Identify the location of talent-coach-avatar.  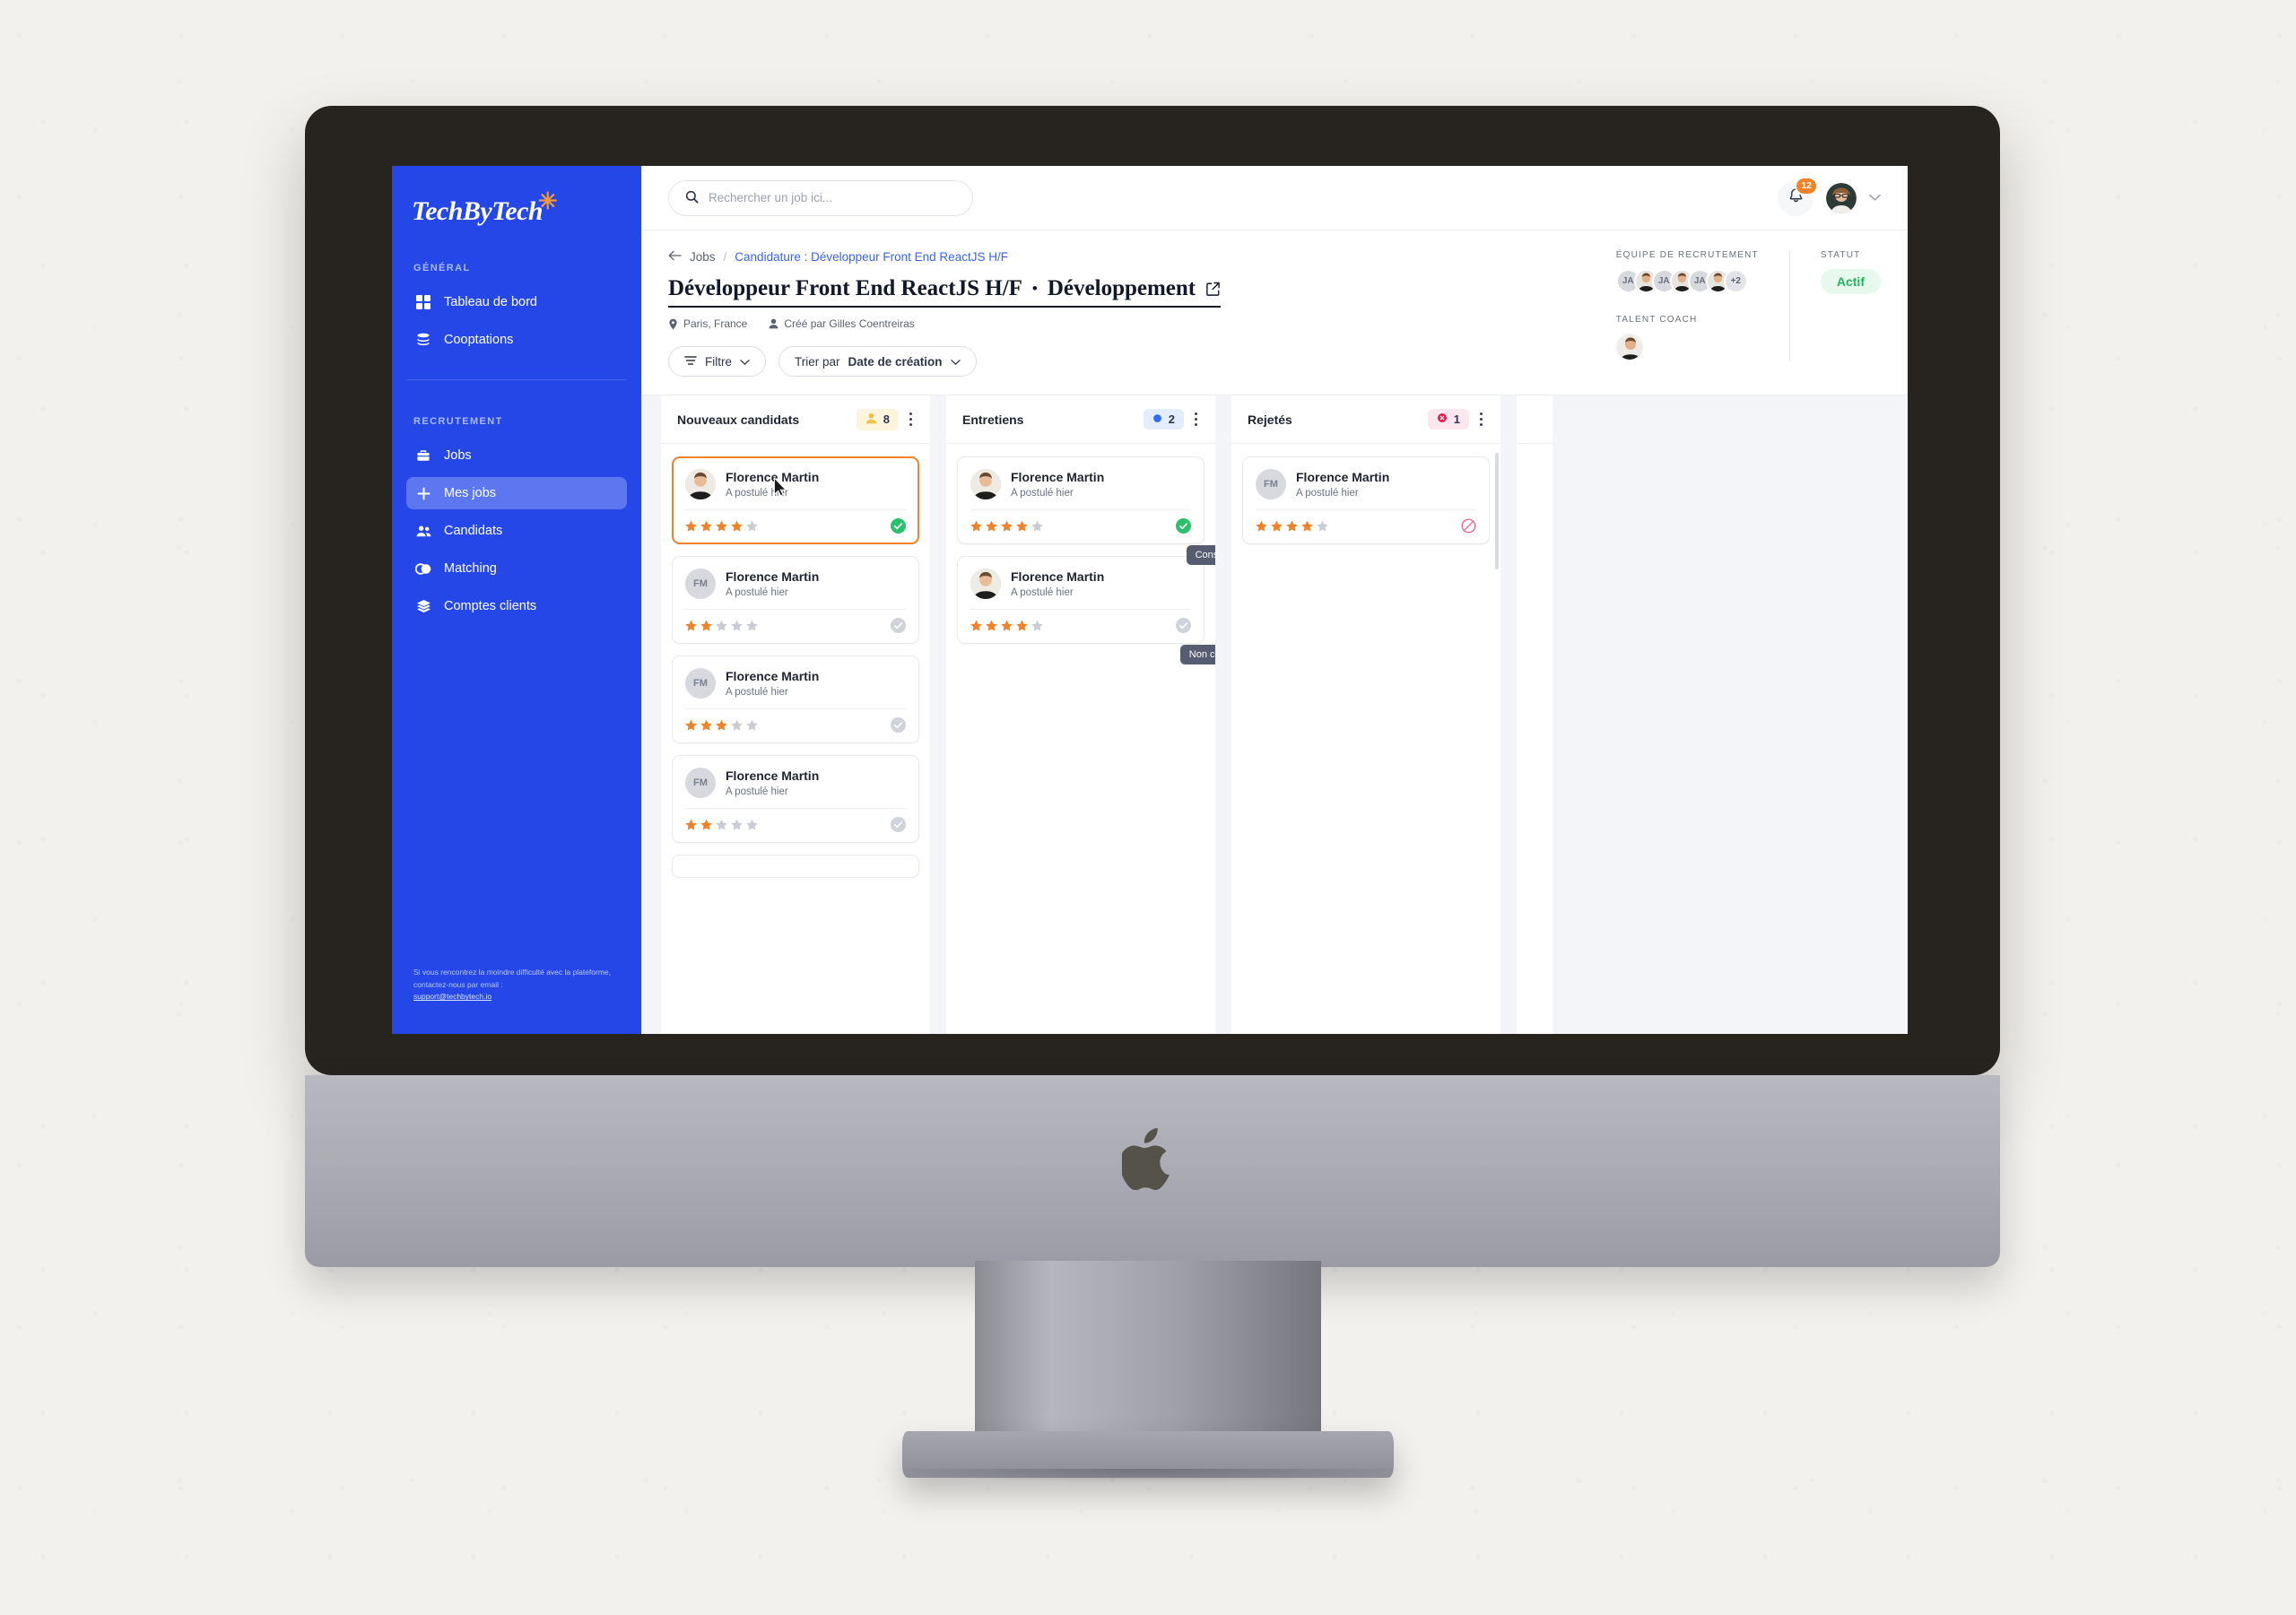
(1629, 347).